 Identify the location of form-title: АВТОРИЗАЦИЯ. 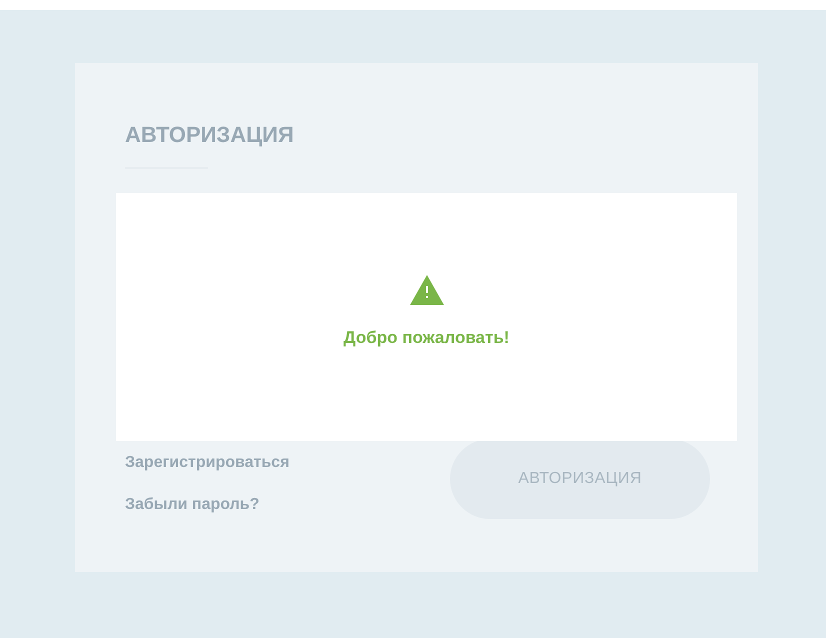
(210, 135).